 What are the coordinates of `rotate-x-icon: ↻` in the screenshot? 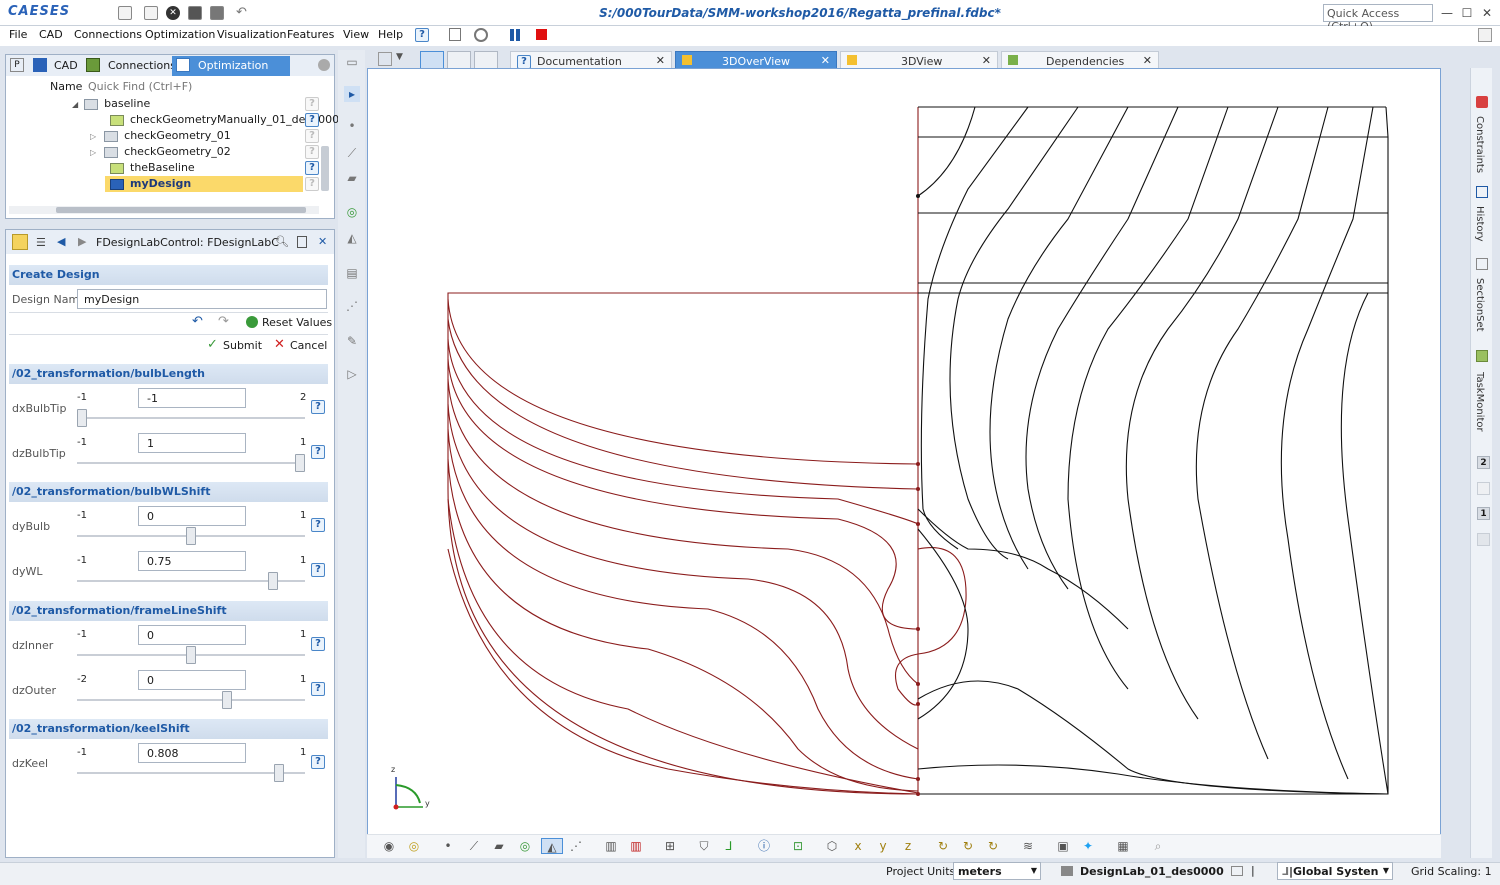 It's located at (943, 846).